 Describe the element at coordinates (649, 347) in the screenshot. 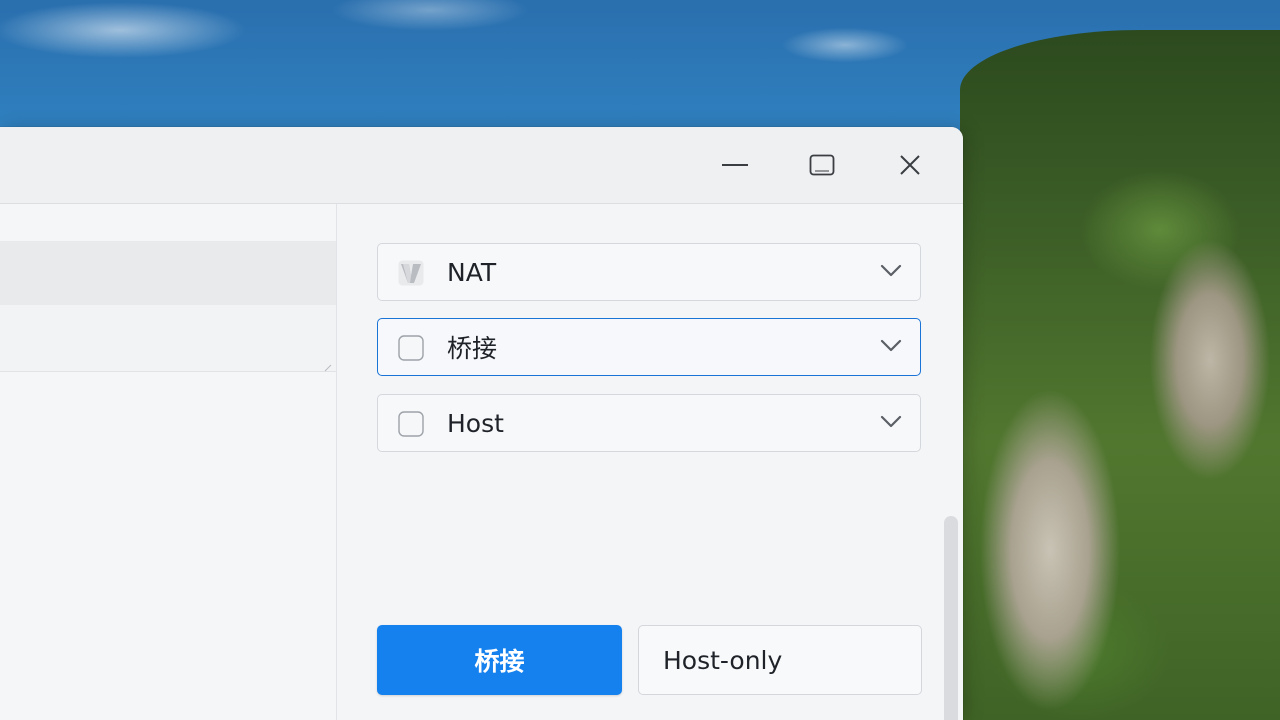

I see `network-mode-bridge-select: 桥接` at that location.